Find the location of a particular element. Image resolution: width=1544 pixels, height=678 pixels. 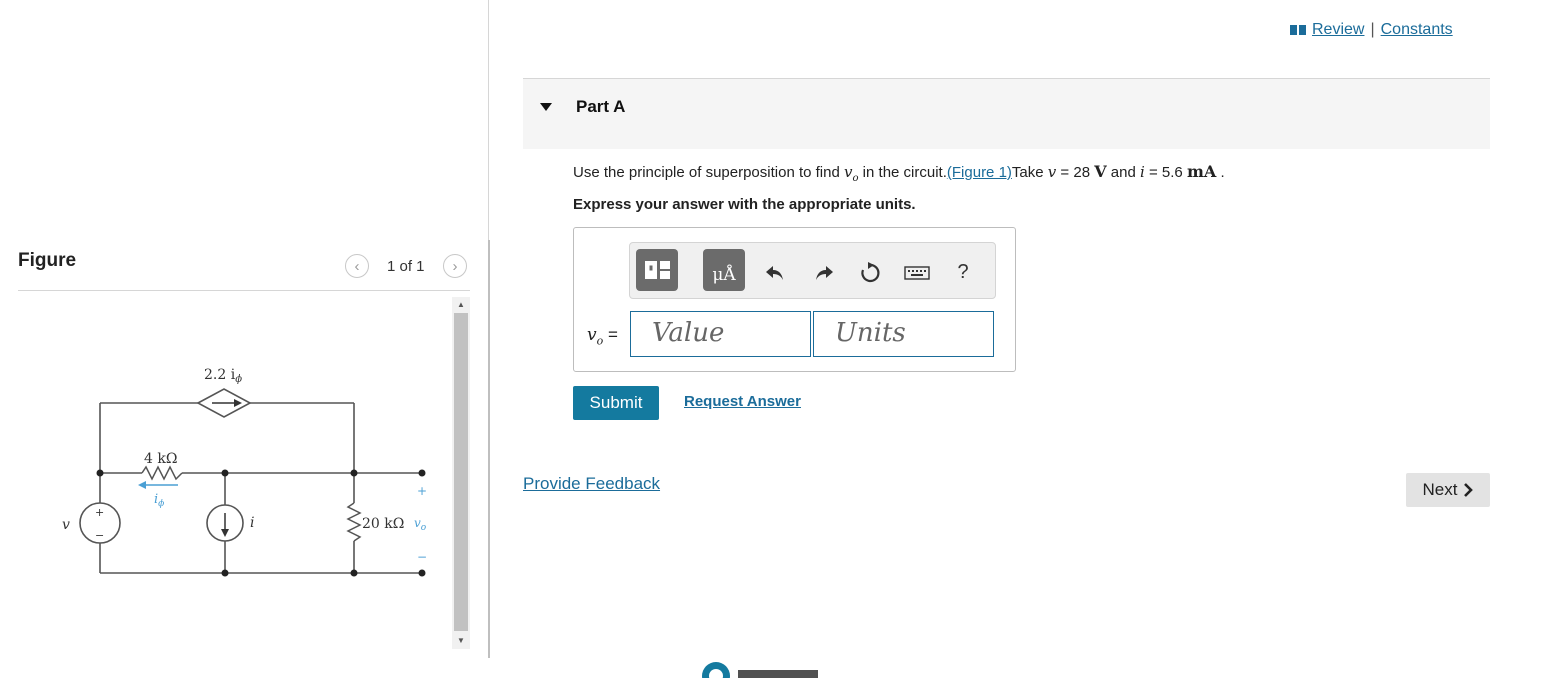

value-input: Value is located at coordinates (720, 334).